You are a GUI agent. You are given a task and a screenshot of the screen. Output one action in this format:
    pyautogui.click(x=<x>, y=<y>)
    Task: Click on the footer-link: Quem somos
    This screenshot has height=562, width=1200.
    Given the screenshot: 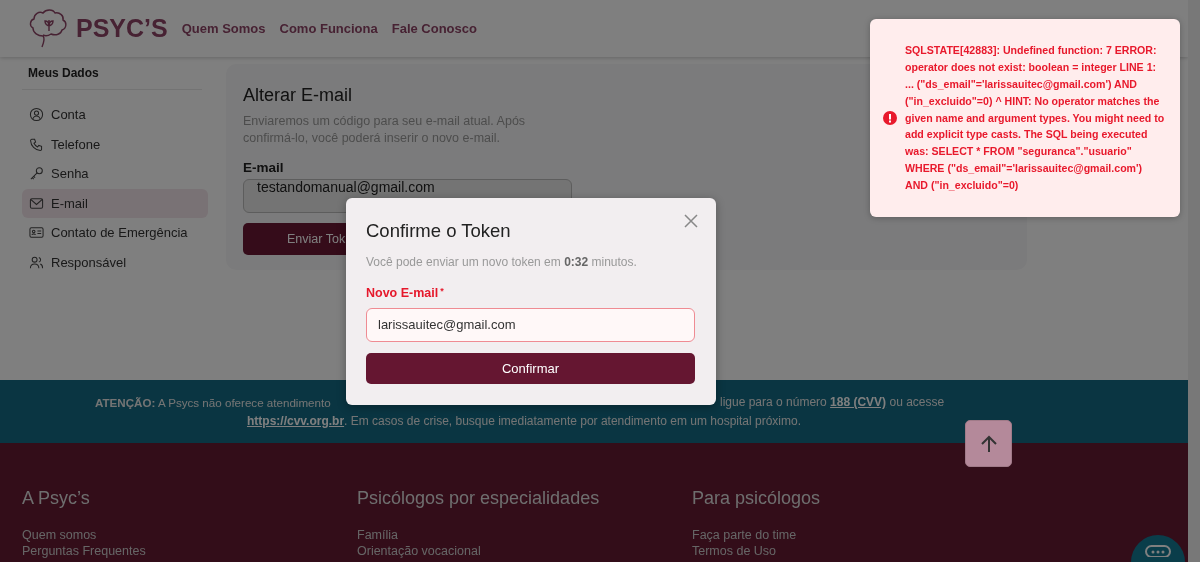 What is the action you would take?
    pyautogui.click(x=189, y=535)
    